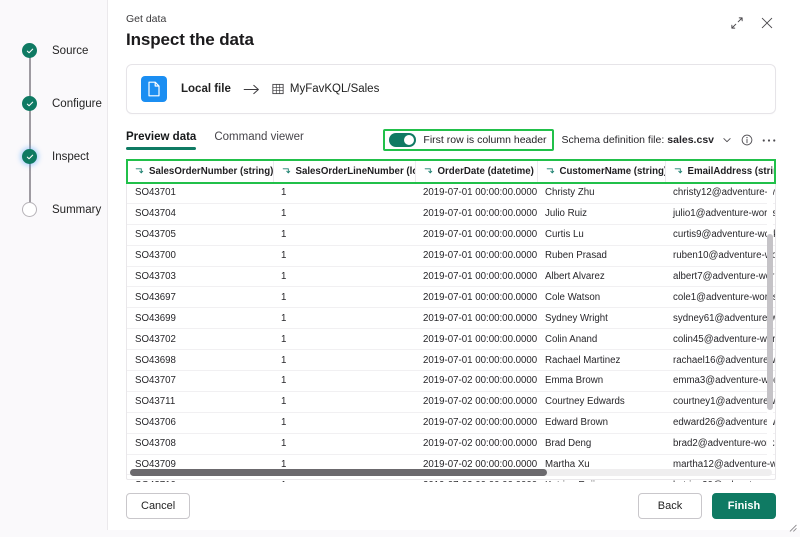 The width and height of the screenshot is (800, 537). I want to click on horizontal-scrollbar, so click(451, 472).